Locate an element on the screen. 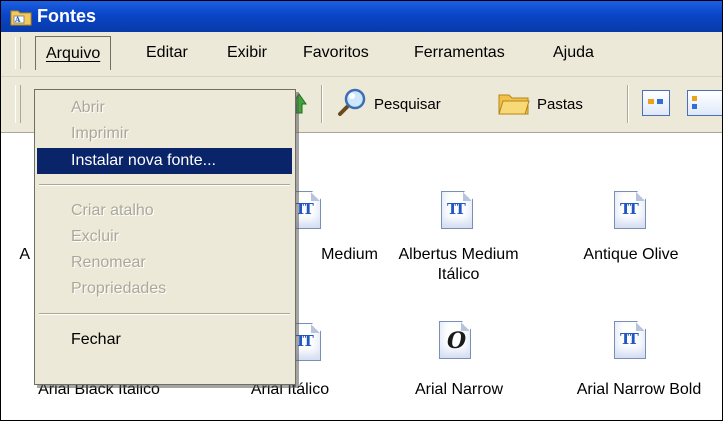  menu-item-renomear: Renomear is located at coordinates (164, 263).